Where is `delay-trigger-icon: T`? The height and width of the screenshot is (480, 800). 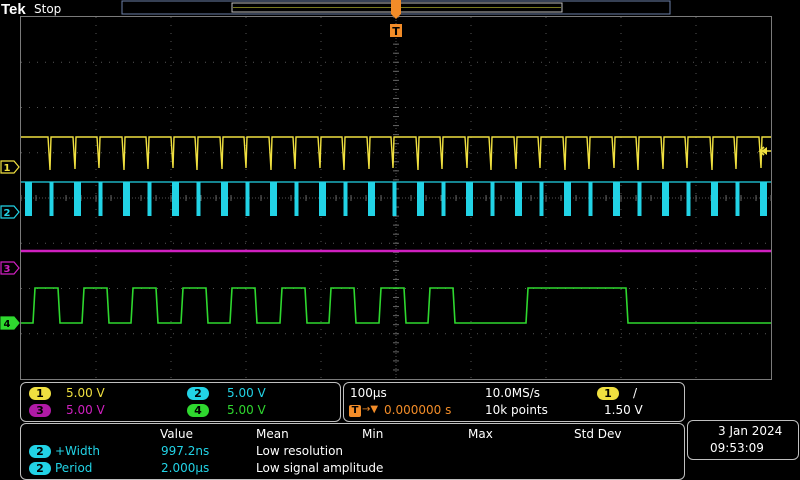 delay-trigger-icon: T is located at coordinates (355, 411).